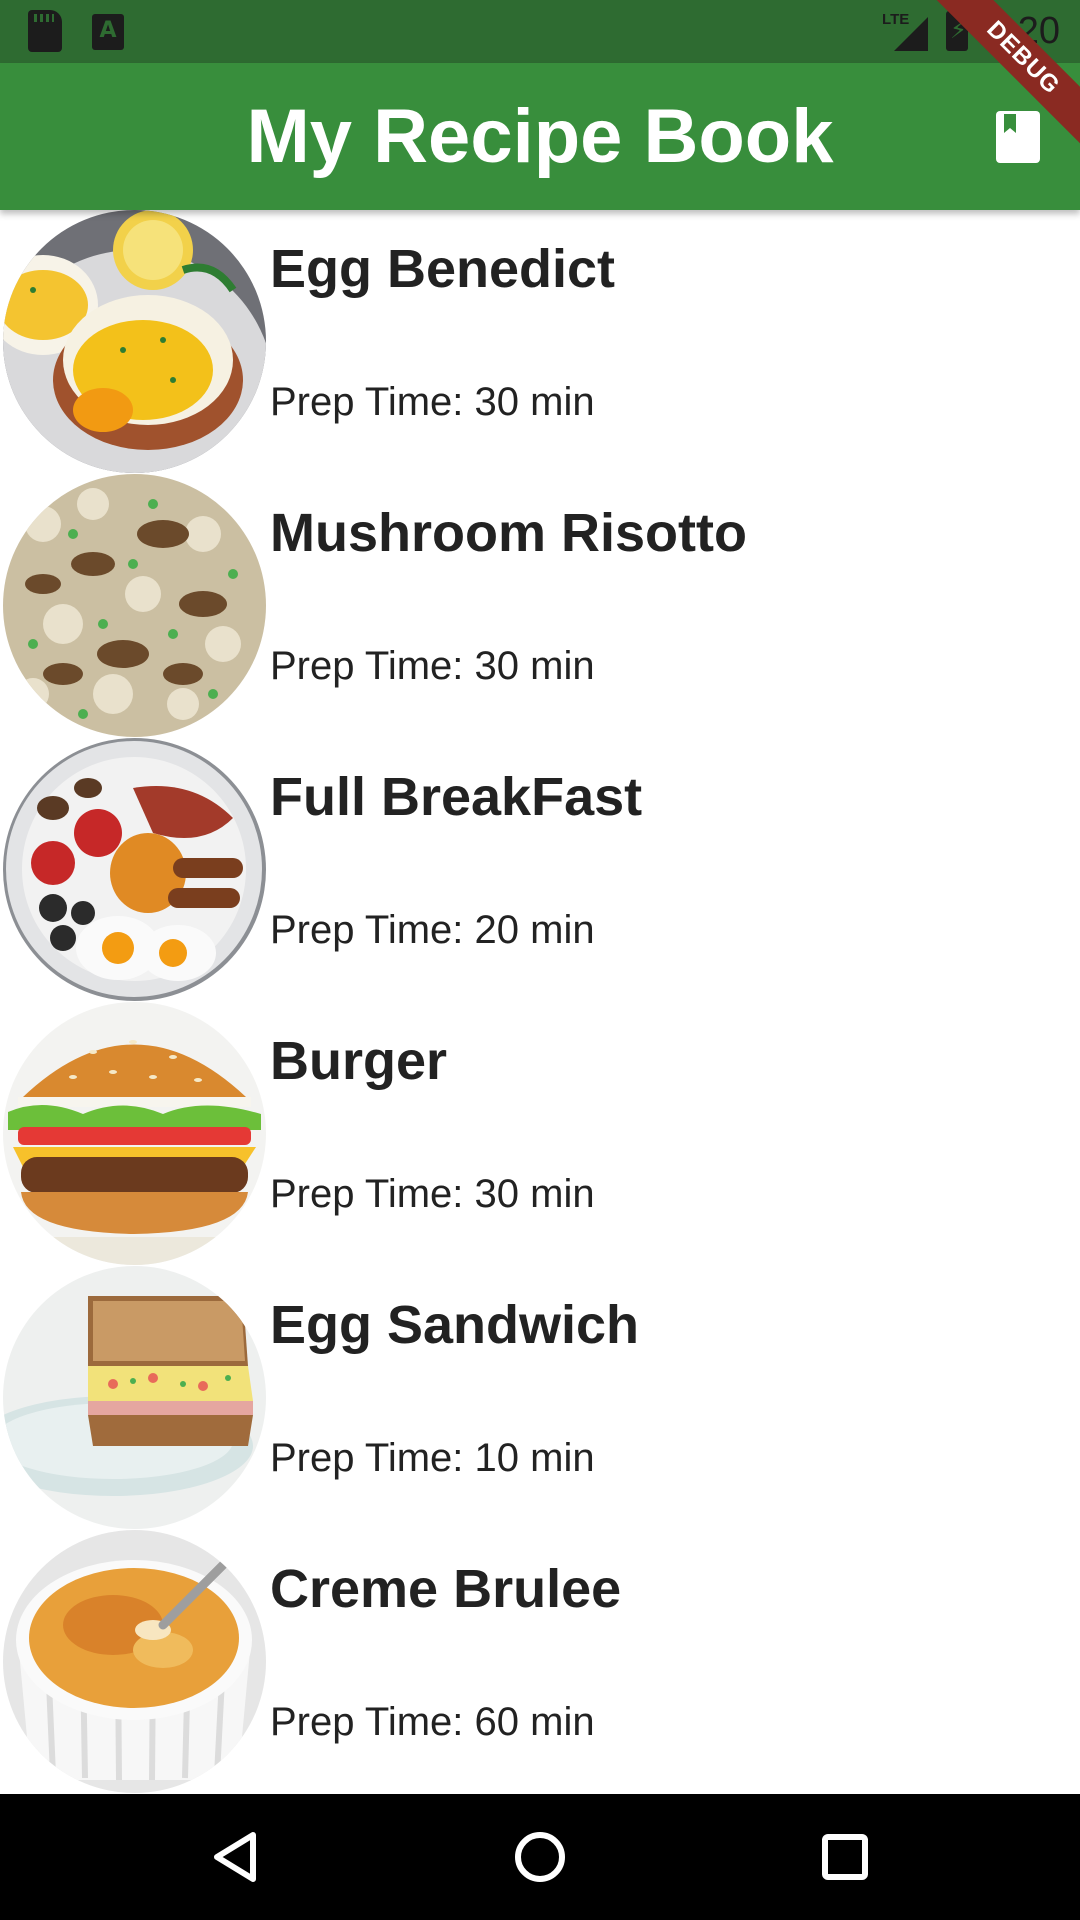  Describe the element at coordinates (508, 533) in the screenshot. I see `recipe-name: Mushroom Risotto` at that location.